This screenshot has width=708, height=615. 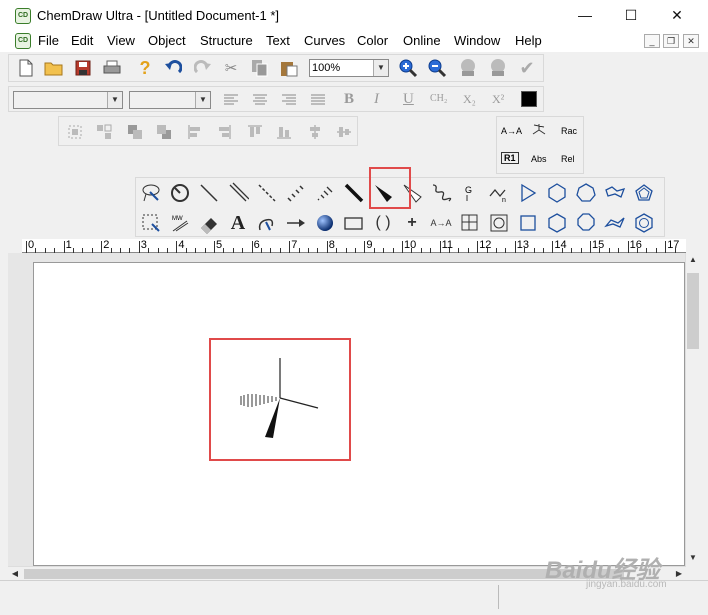 What do you see at coordinates (528, 40) in the screenshot?
I see `menu-help: Help` at bounding box center [528, 40].